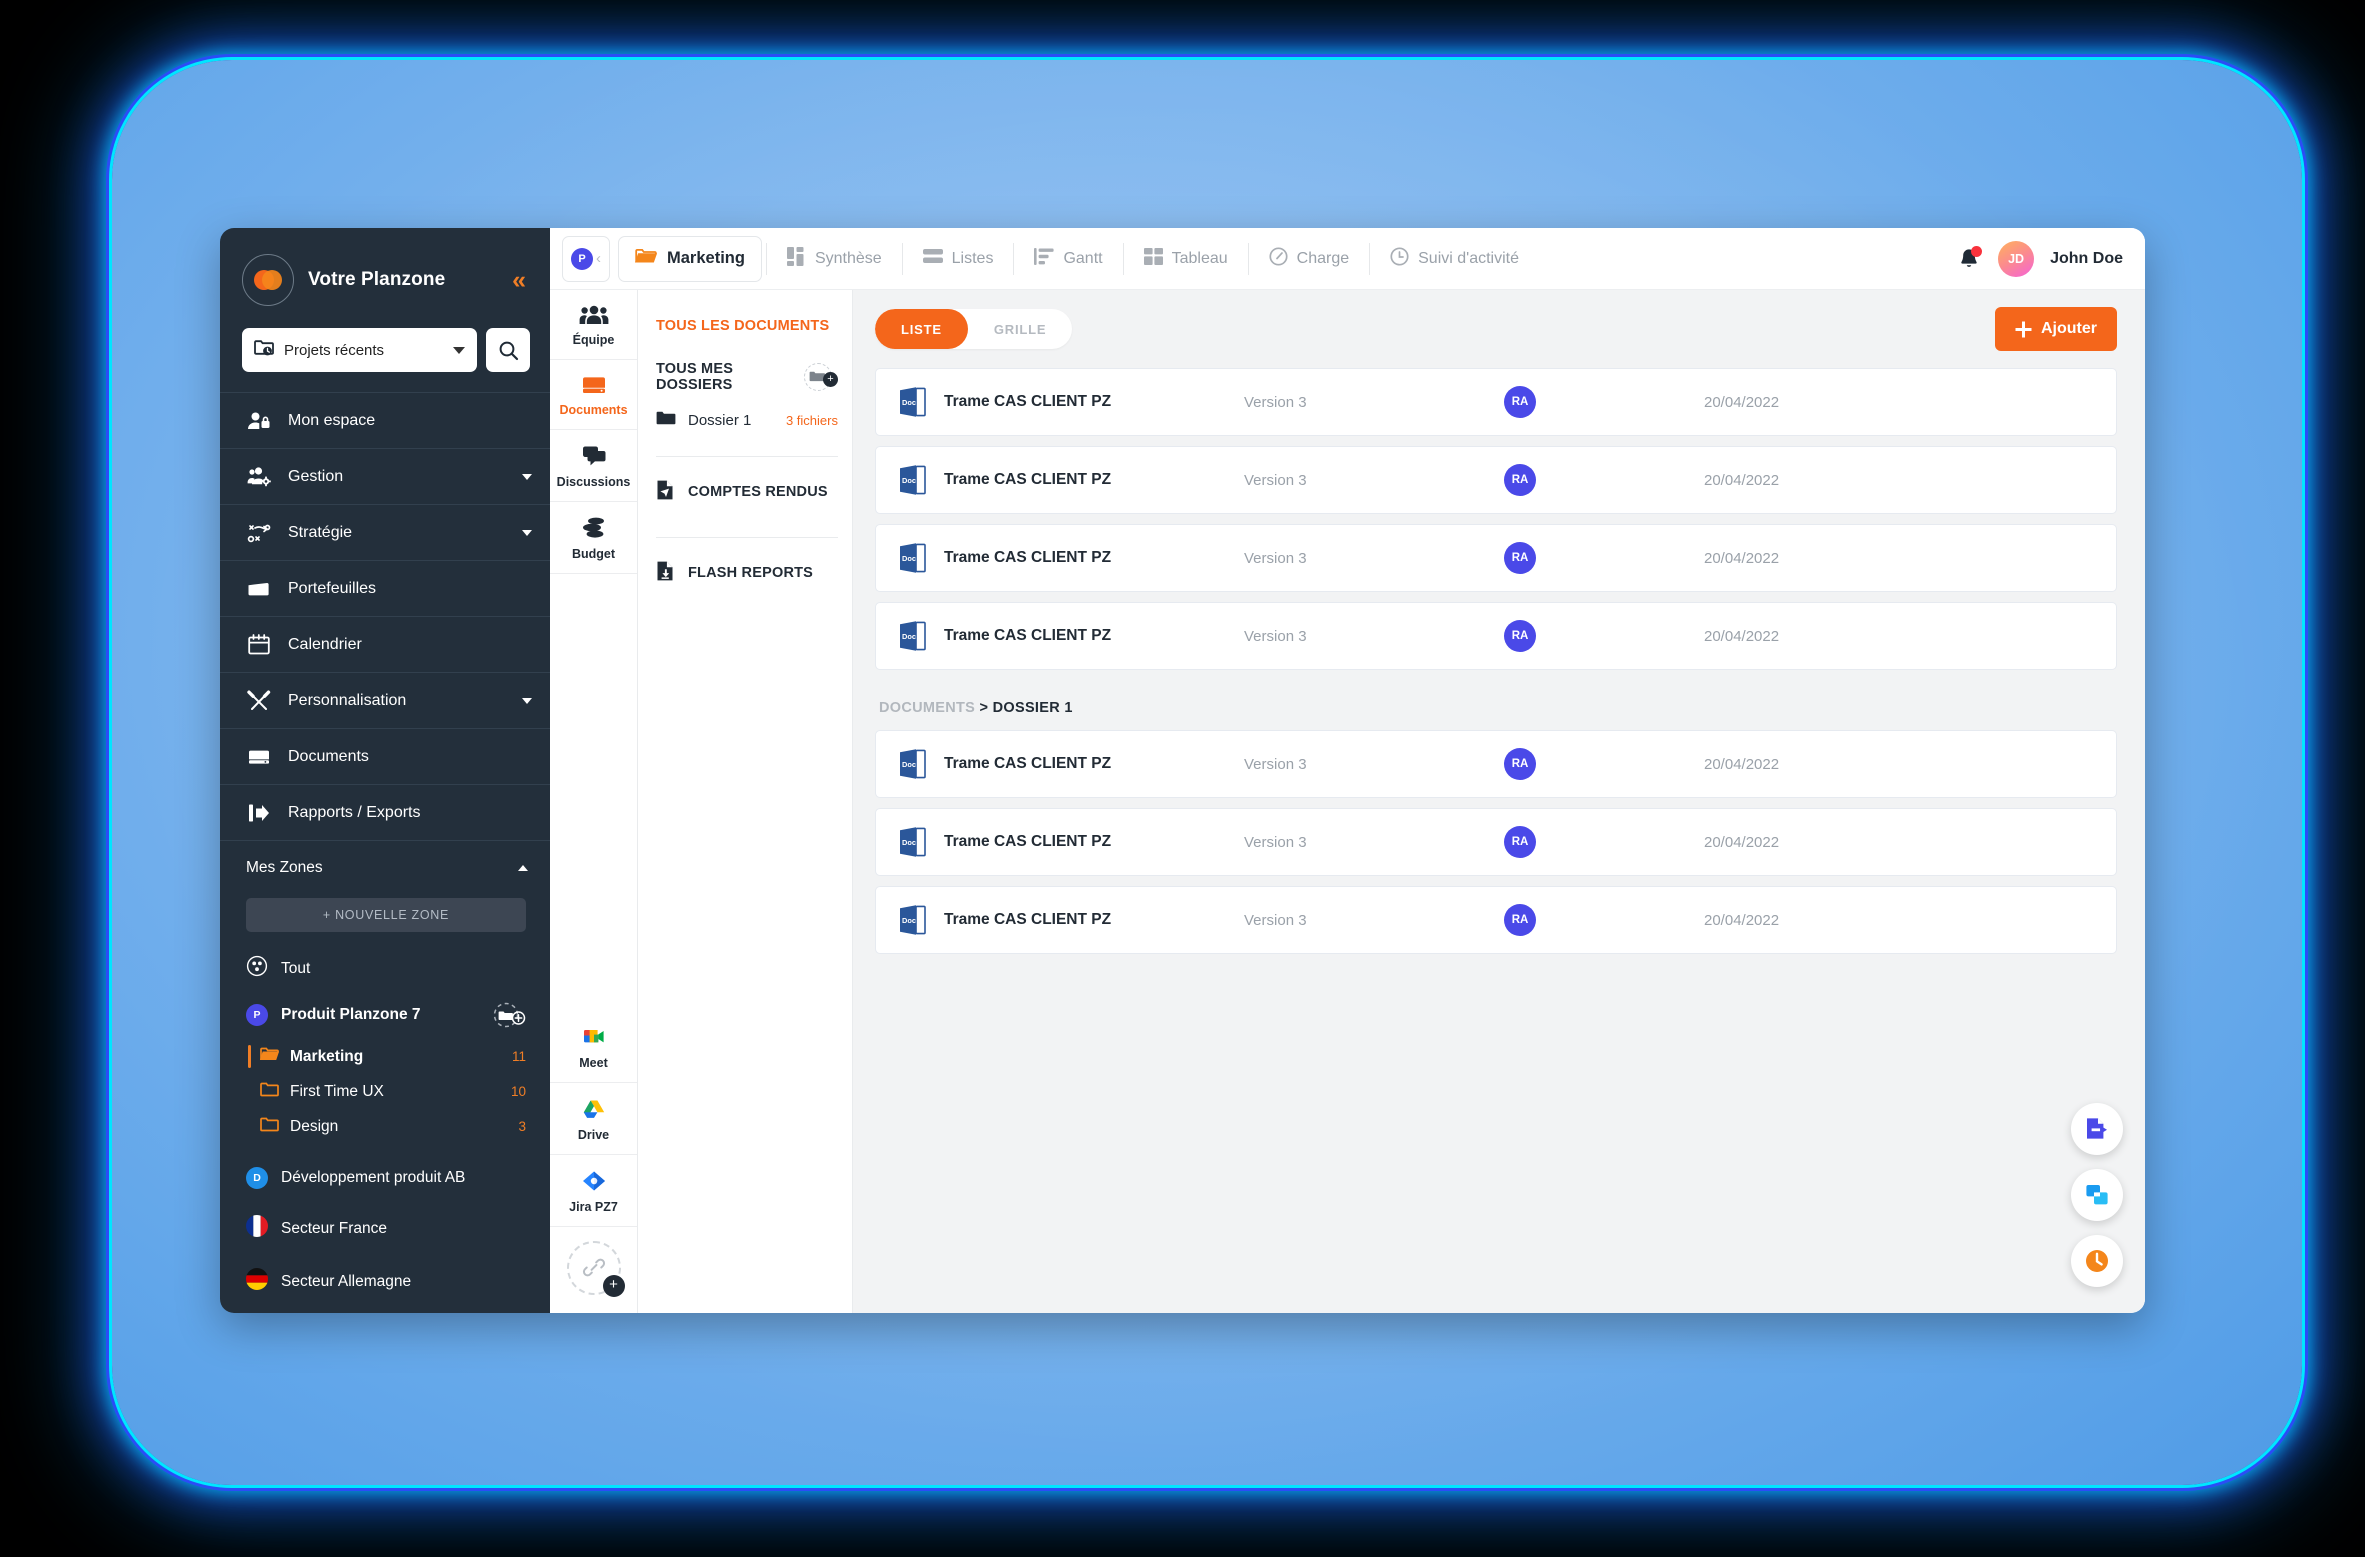 The height and width of the screenshot is (1557, 2365). Describe the element at coordinates (821, 377) in the screenshot. I see `add-folder-button: +` at that location.